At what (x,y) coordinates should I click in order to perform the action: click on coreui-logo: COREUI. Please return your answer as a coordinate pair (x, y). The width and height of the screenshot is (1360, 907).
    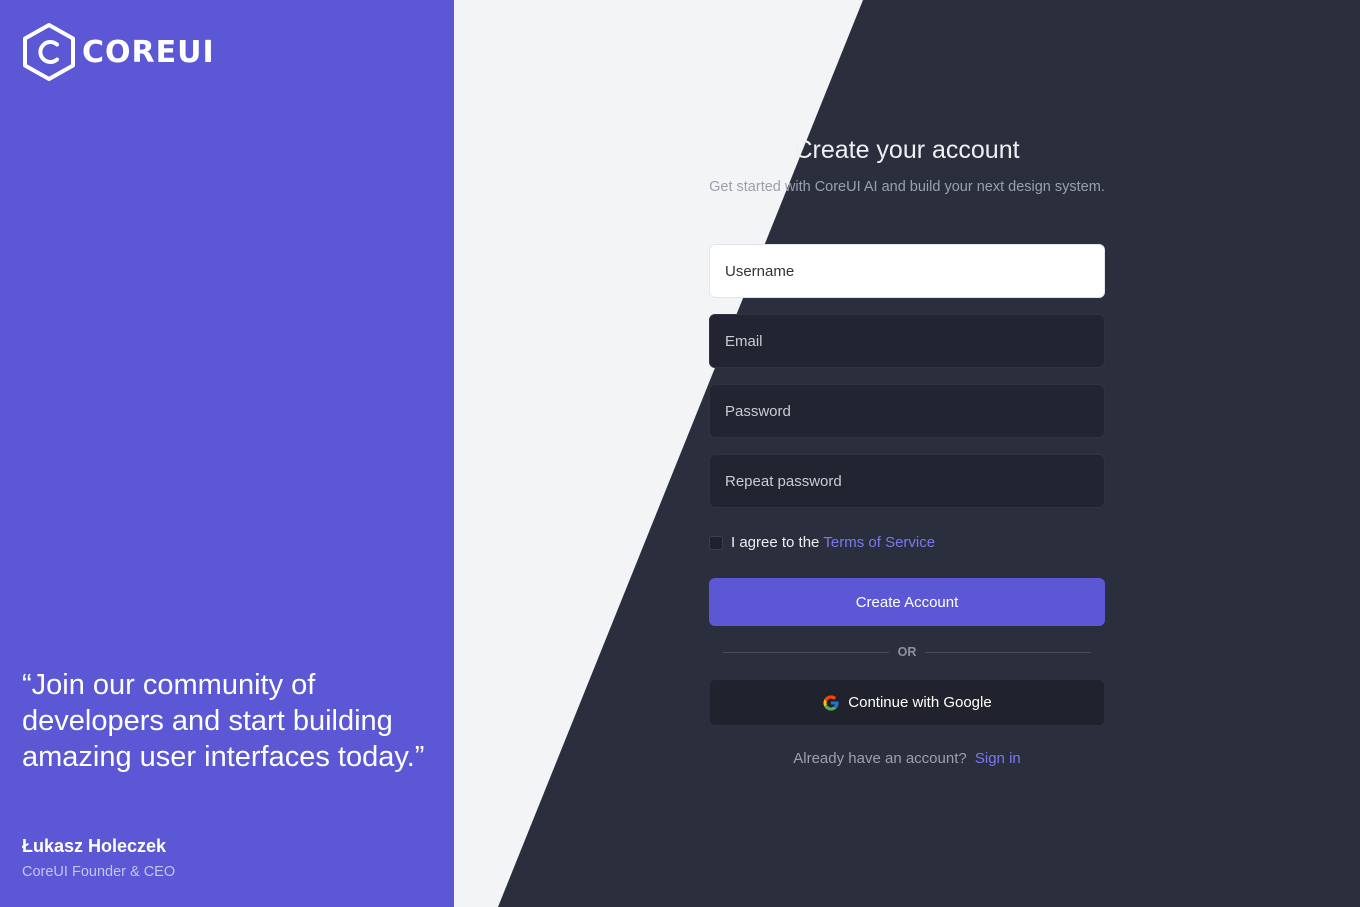
    Looking at the image, I should click on (118, 52).